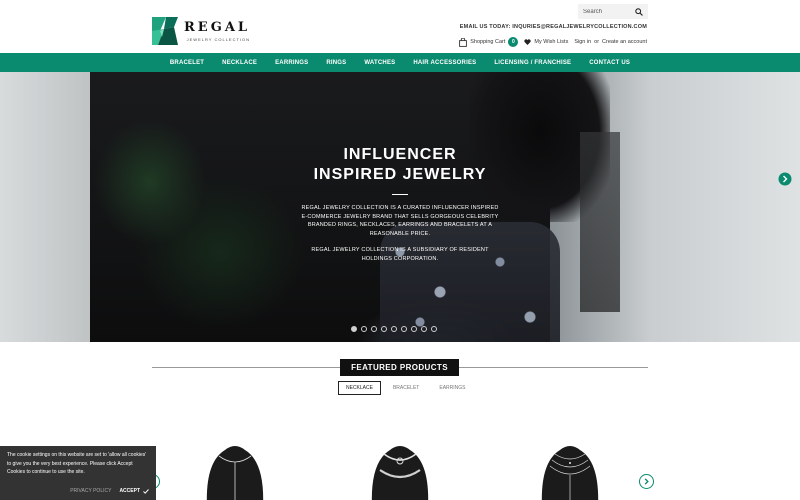 This screenshot has height=500, width=800. I want to click on accept-cookies-label: ACCEPT, so click(129, 491).